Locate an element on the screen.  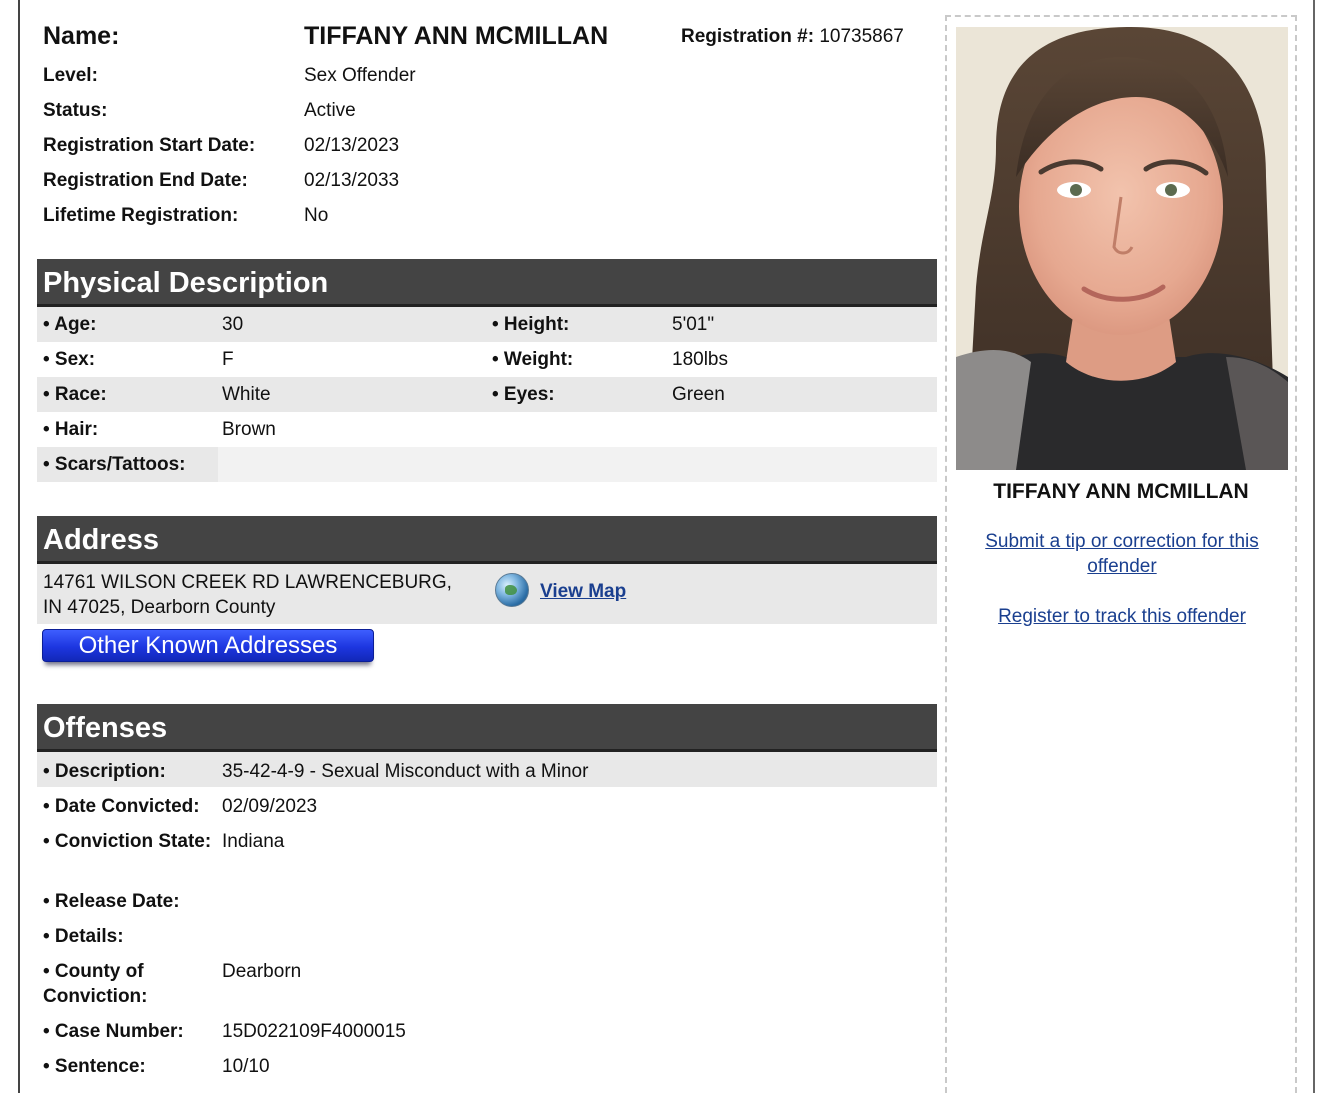
globe-icon is located at coordinates (512, 590).